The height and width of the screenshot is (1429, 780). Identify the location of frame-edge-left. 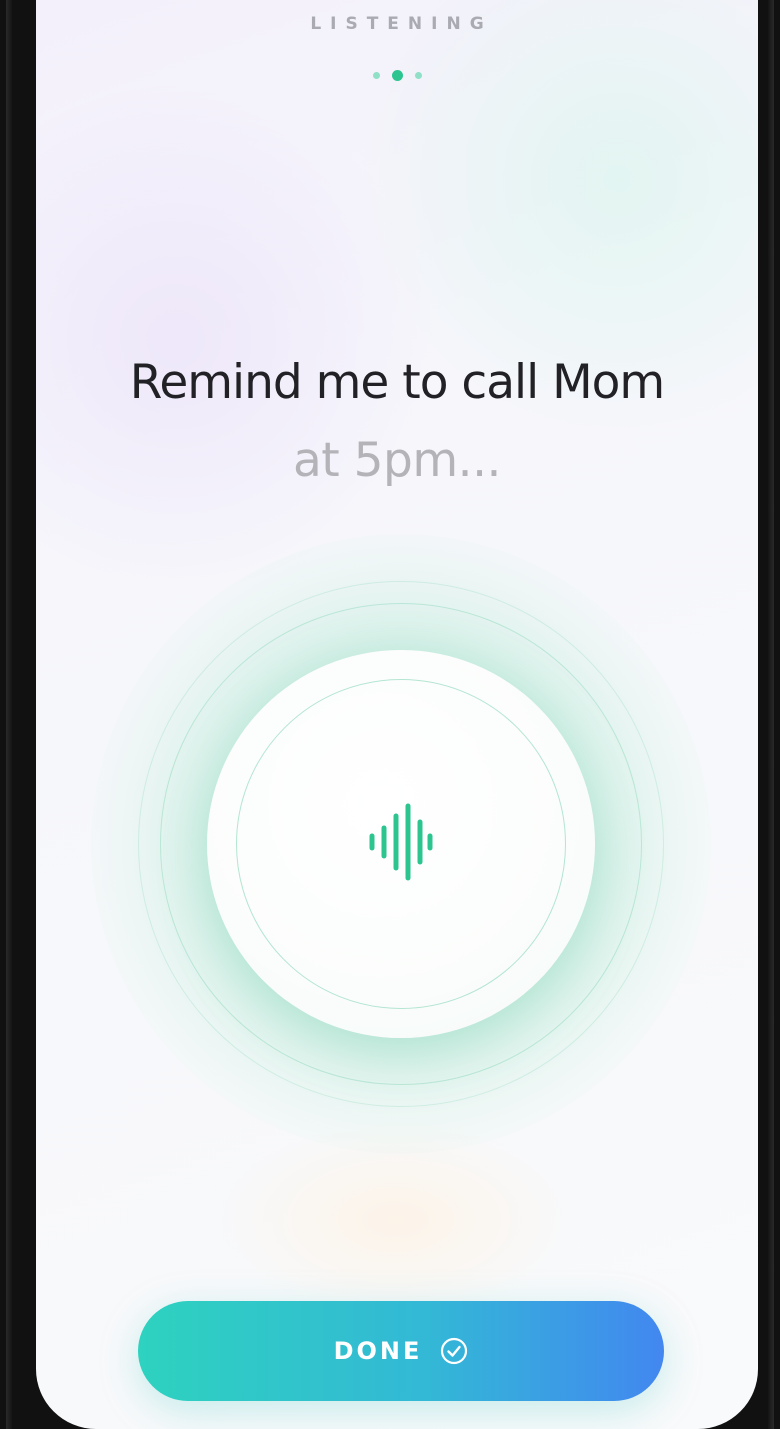
(9, 714).